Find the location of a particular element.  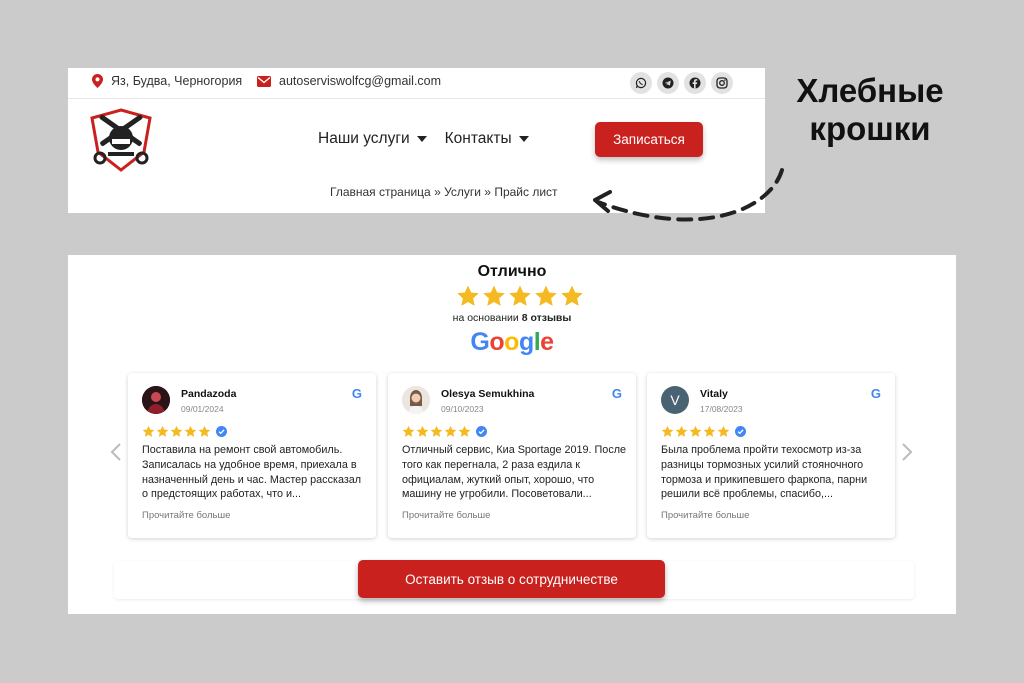

email-info: autoserviswolfcg@gmail.com is located at coordinates (349, 81).